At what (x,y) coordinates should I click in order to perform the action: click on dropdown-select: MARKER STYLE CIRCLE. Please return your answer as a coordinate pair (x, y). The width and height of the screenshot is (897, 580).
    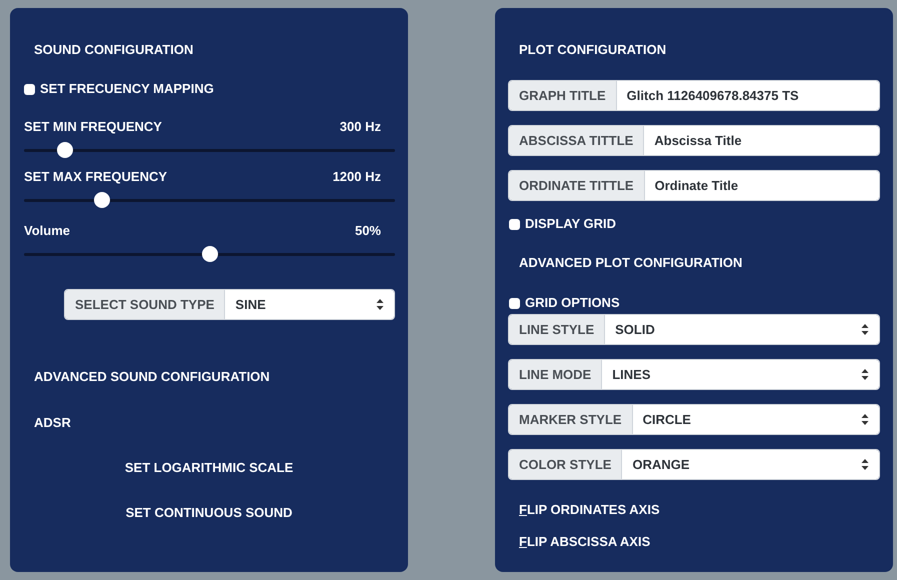
    Looking at the image, I should click on (694, 419).